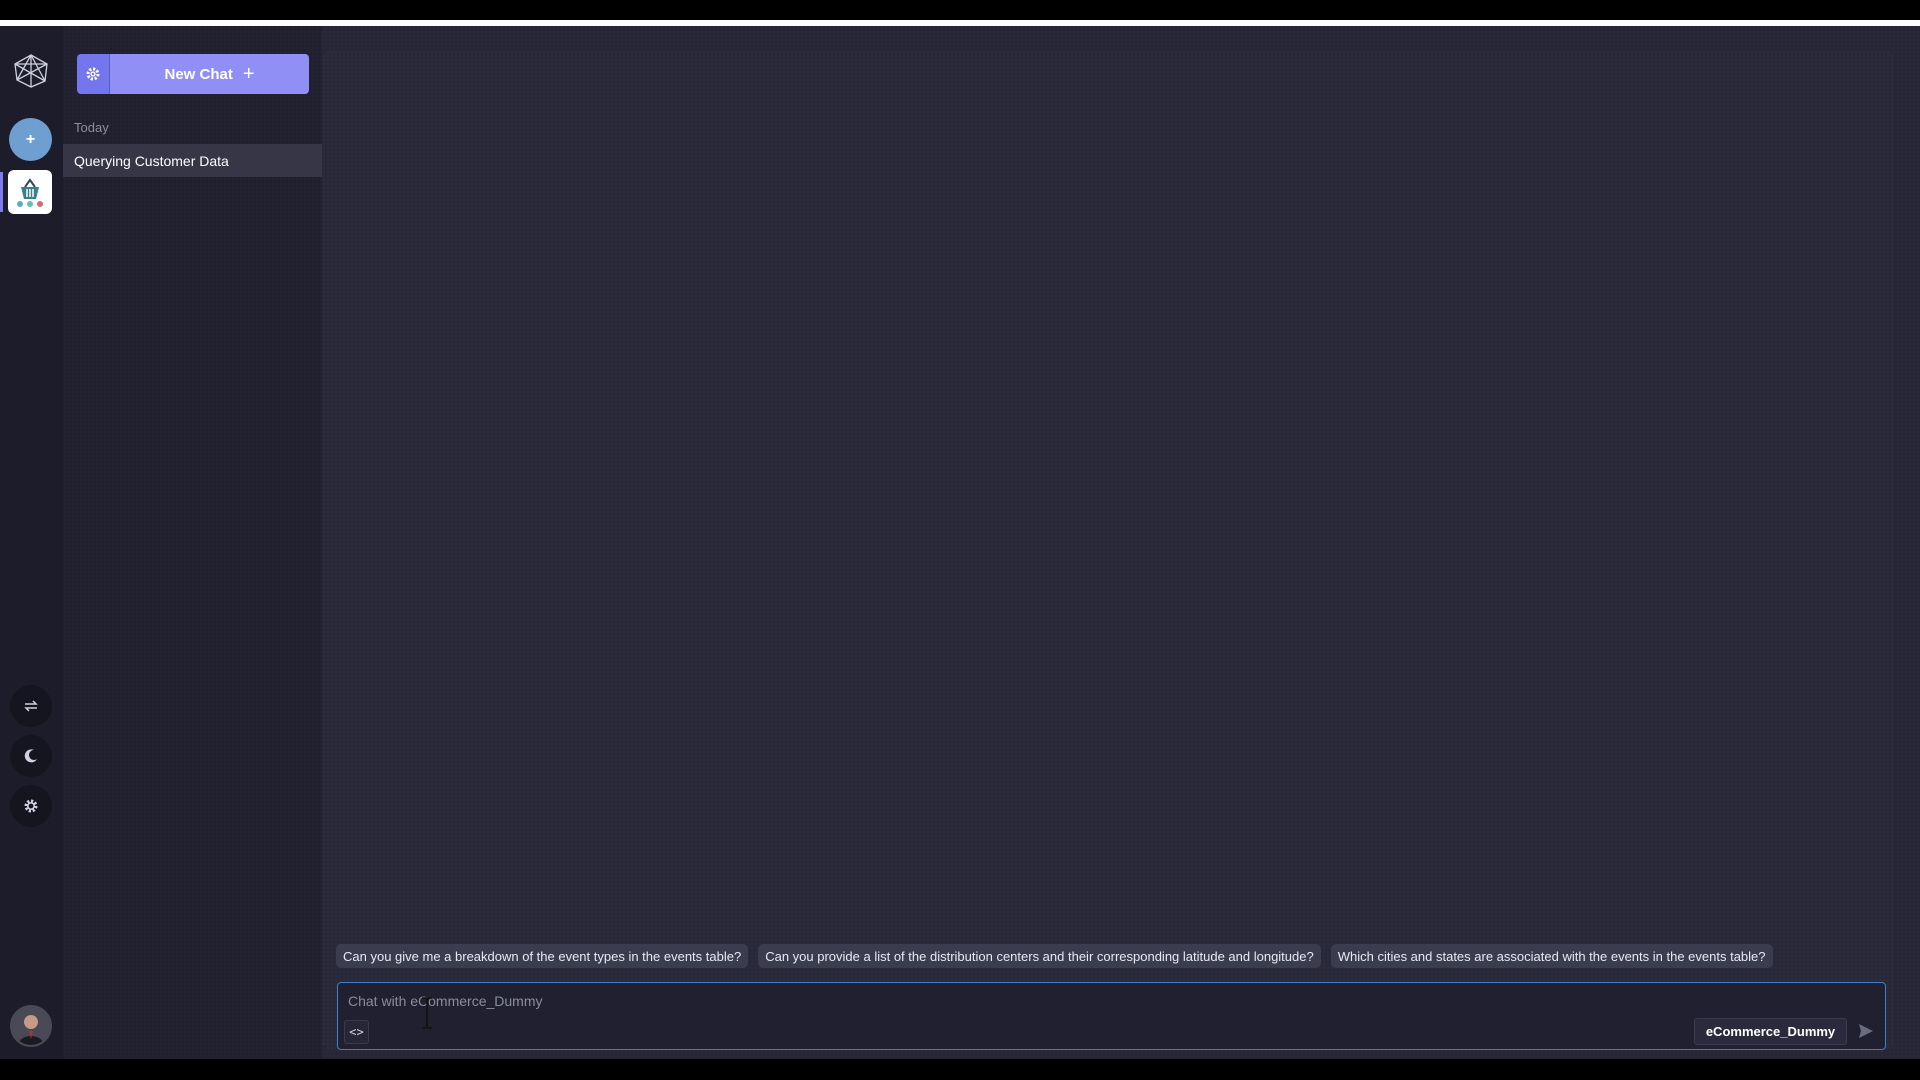 The height and width of the screenshot is (1080, 1920). What do you see at coordinates (31, 1026) in the screenshot?
I see `user-avatar` at bounding box center [31, 1026].